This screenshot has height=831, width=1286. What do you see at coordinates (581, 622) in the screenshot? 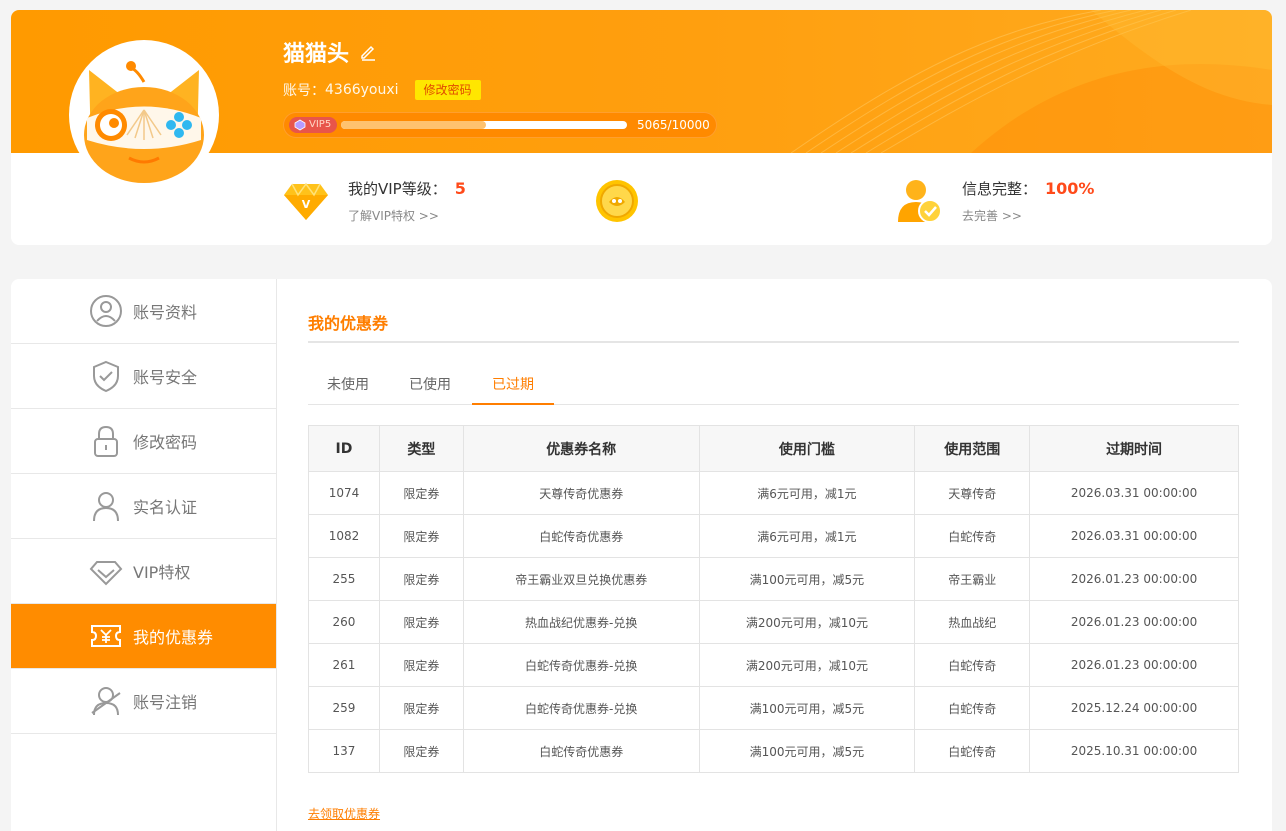
I see `cell-name: 热血战纪优惠券-兑换` at bounding box center [581, 622].